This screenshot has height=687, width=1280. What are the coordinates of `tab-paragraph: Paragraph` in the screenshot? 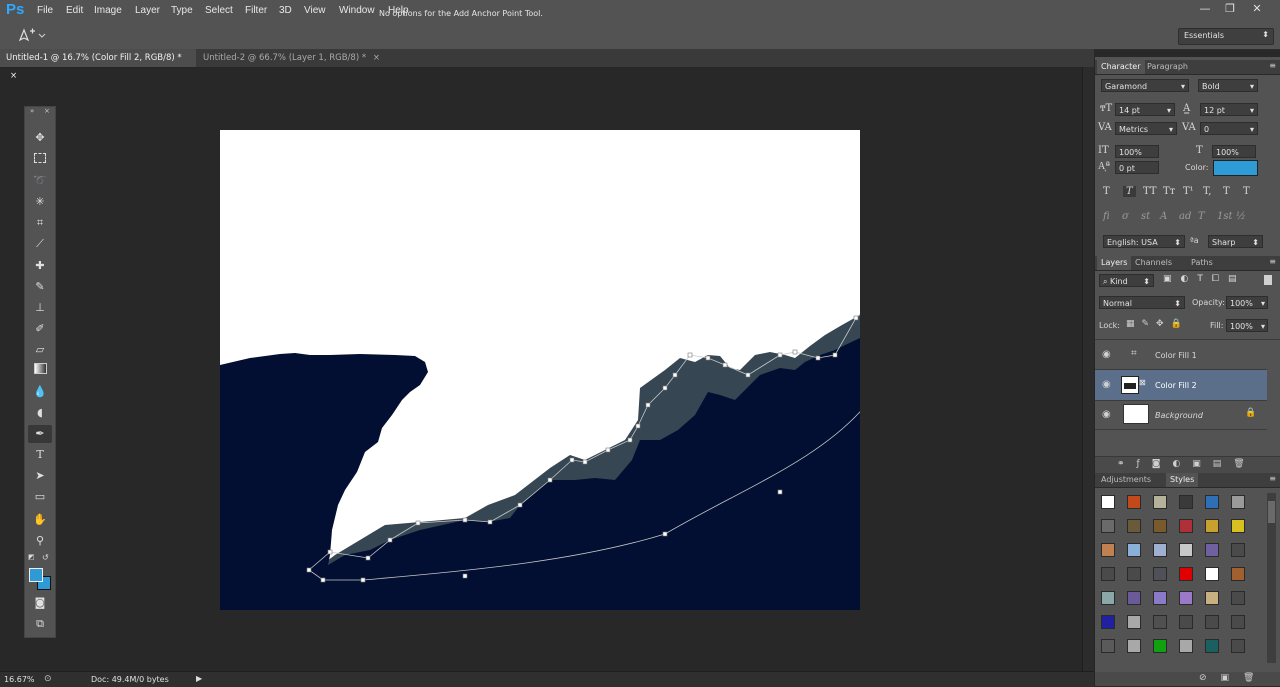 It's located at (1167, 67).